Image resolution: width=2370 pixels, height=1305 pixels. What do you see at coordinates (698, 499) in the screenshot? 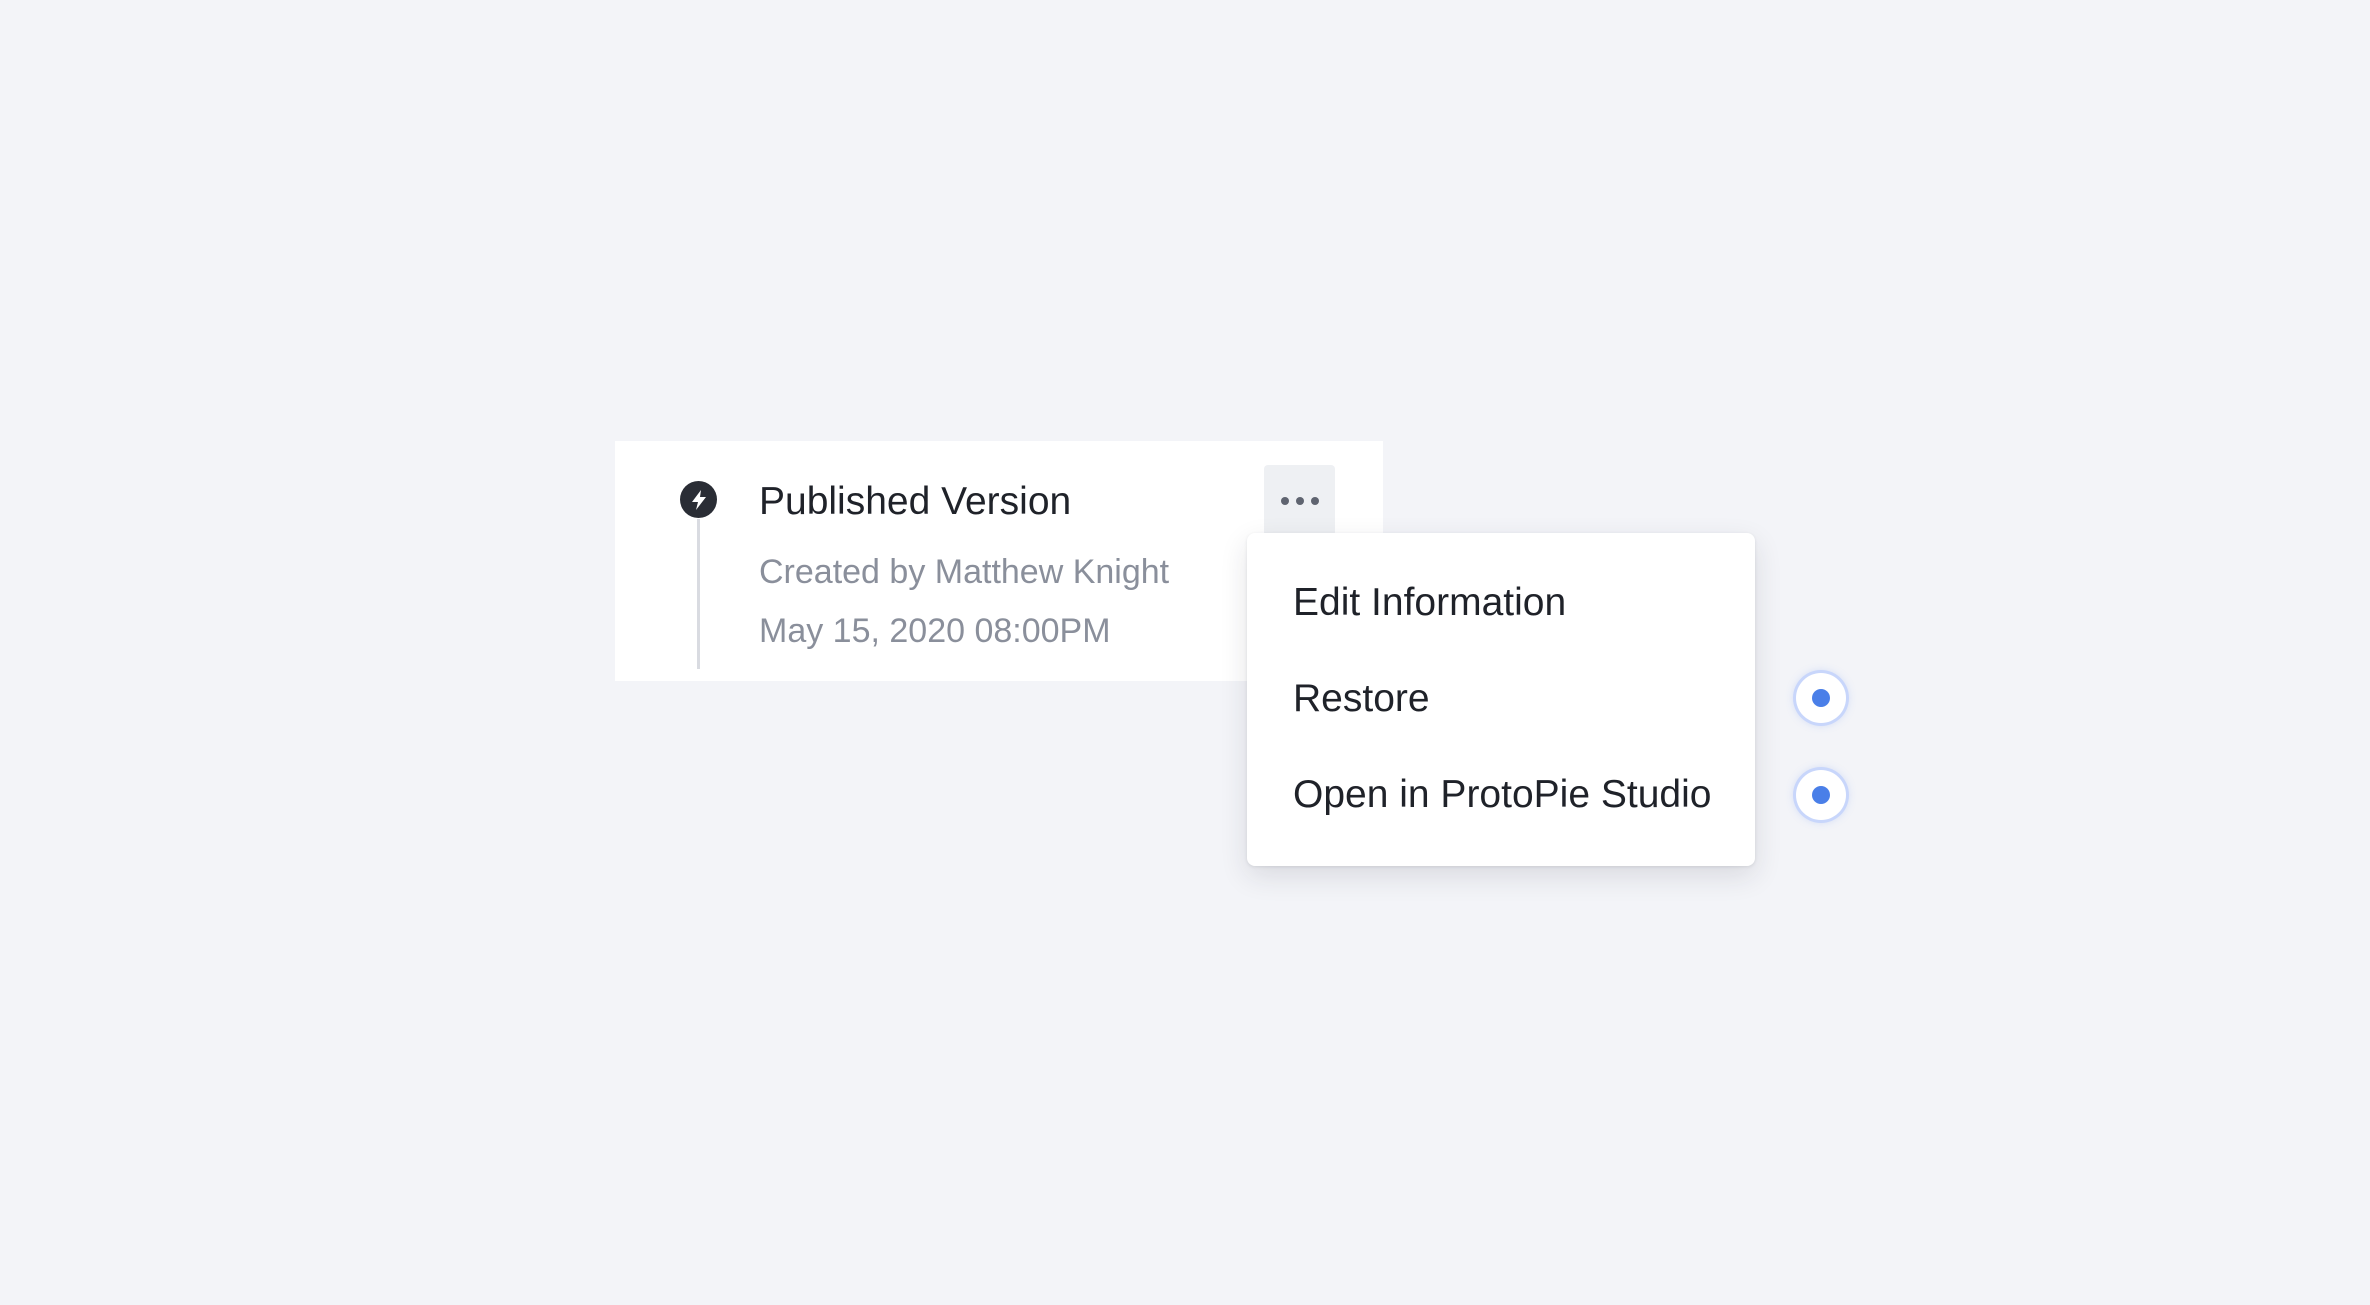
I see `bolt-icon` at bounding box center [698, 499].